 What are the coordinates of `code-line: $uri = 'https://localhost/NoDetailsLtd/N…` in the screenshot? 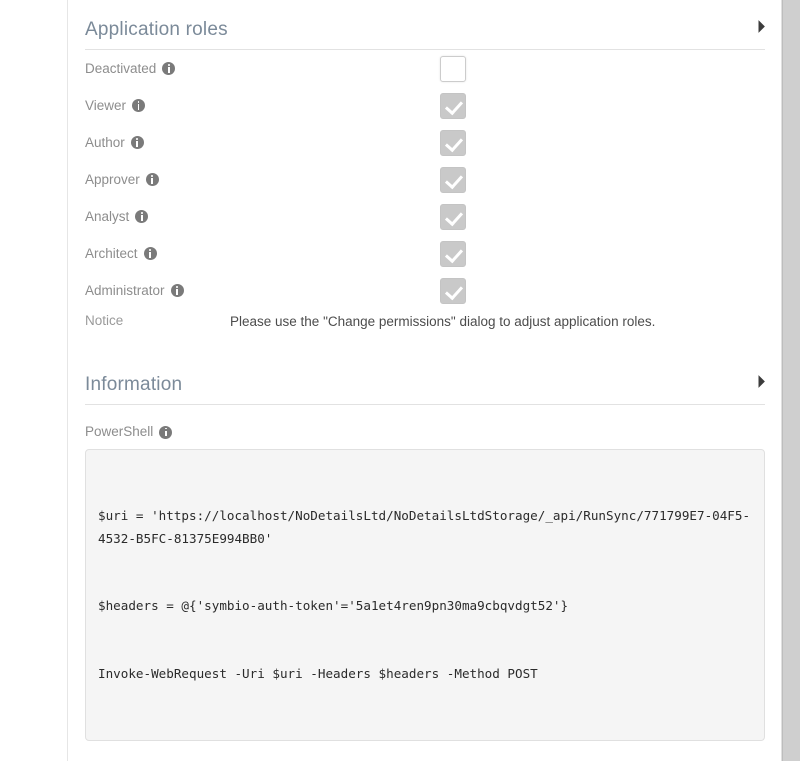 It's located at (424, 527).